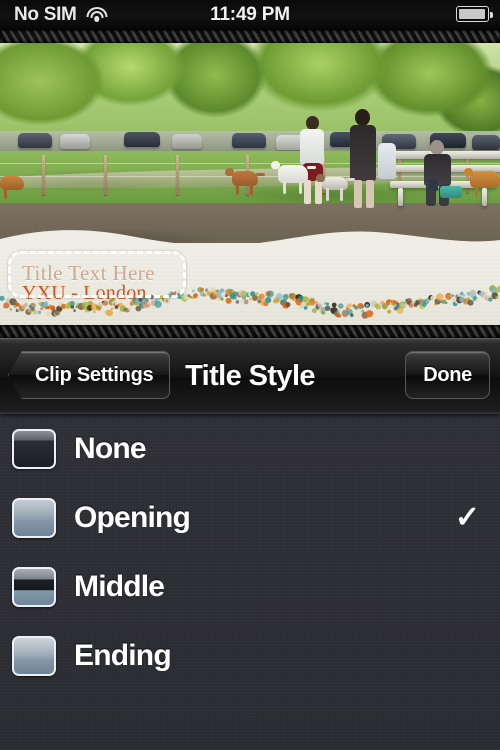  Describe the element at coordinates (97, 15) in the screenshot. I see `wifi-icon` at that location.